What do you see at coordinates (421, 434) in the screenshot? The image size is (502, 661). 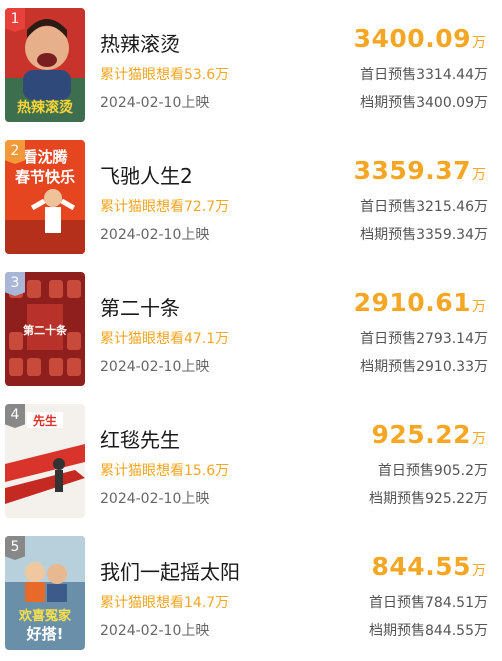 I see `box-office-value: 925.22` at bounding box center [421, 434].